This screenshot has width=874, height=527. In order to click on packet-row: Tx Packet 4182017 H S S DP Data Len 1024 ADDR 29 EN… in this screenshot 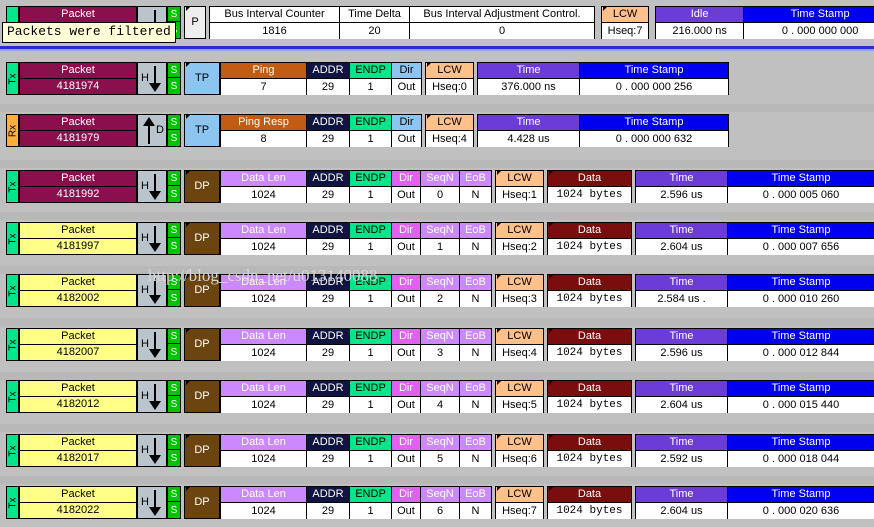, I will do `click(437, 450)`.